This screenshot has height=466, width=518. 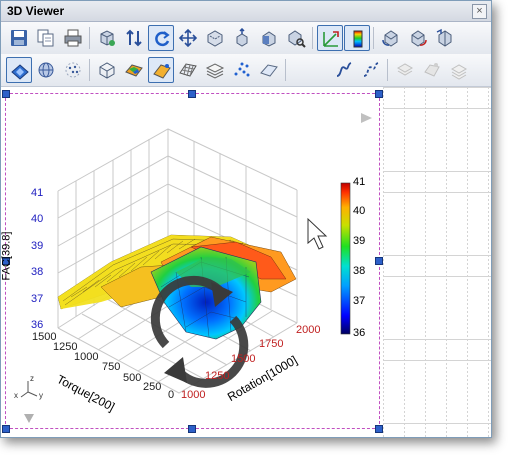 I want to click on scatter-points-icon, so click(x=242, y=70).